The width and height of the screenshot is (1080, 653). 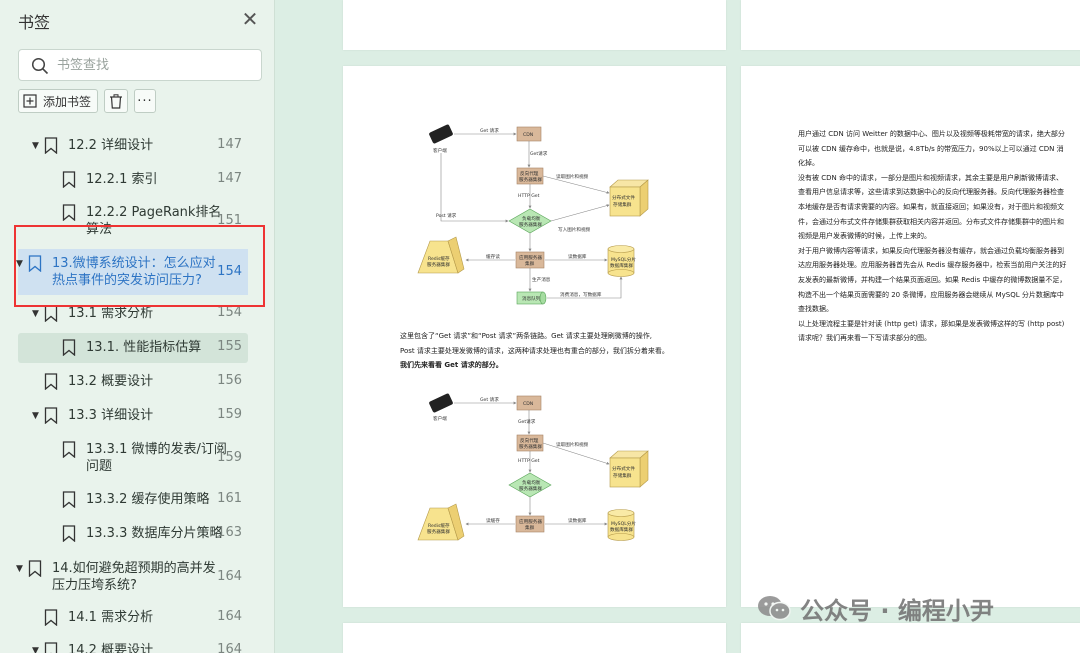 What do you see at coordinates (34, 22) in the screenshot?
I see `sidebar-title: 书签` at bounding box center [34, 22].